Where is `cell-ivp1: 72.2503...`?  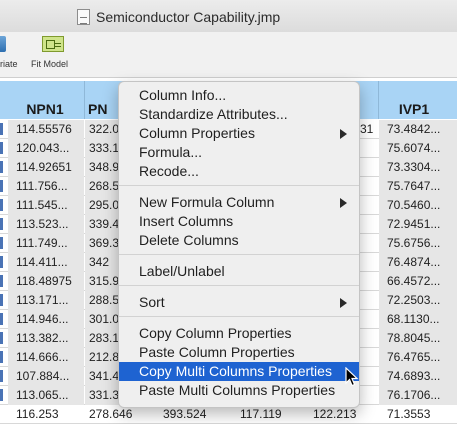 cell-ivp1: 72.2503... is located at coordinates (417, 300).